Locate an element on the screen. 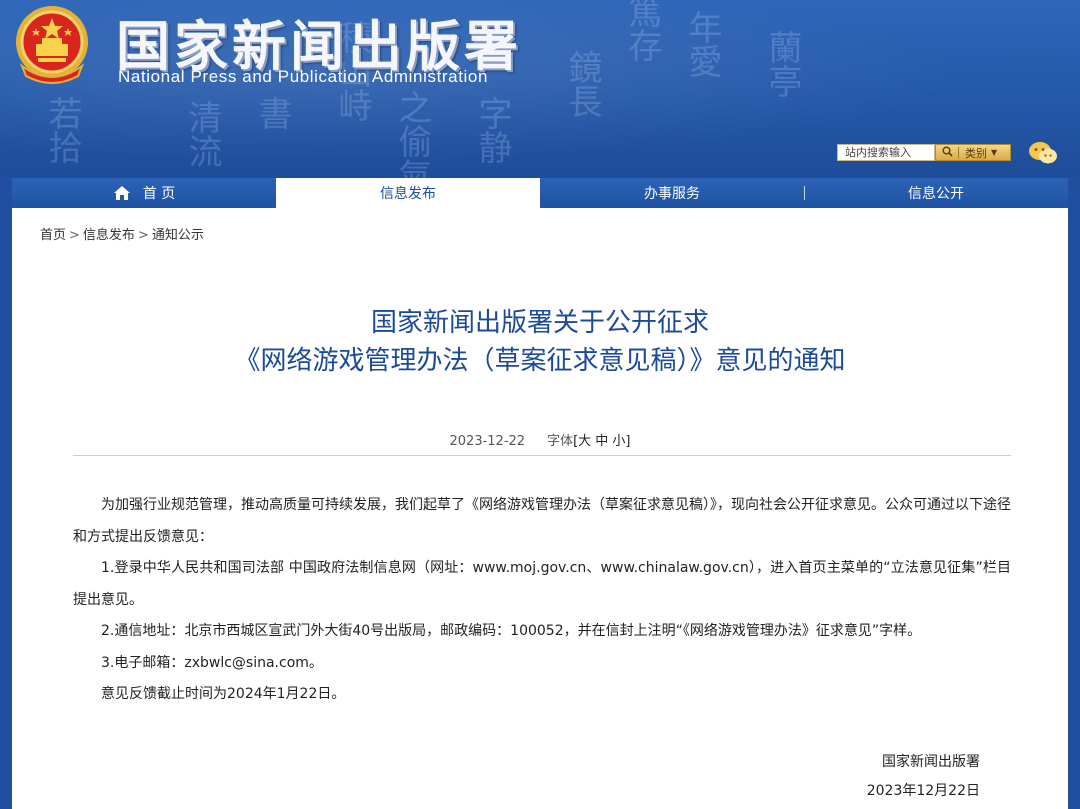  background-calligraphy: 字静 is located at coordinates (492, 130).